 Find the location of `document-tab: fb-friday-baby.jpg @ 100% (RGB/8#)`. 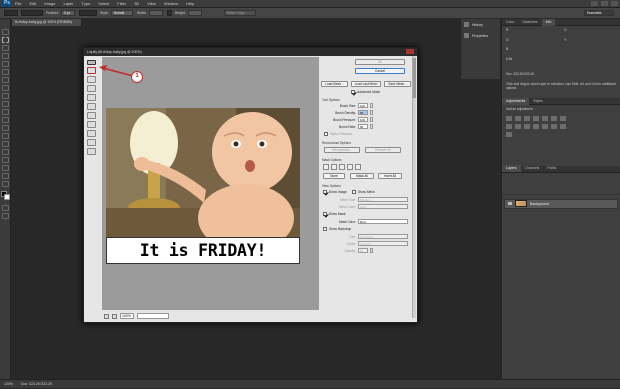

document-tab: fb-friday-baby.jpg @ 100% (RGB/8#) is located at coordinates (47, 22).